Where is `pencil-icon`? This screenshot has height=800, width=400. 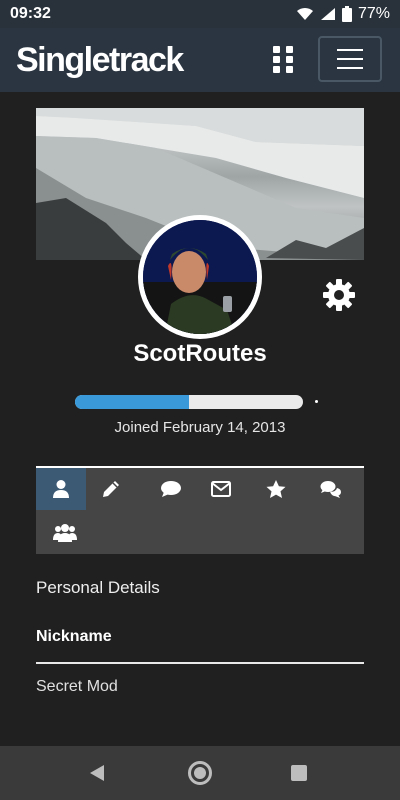
pencil-icon is located at coordinates (111, 489).